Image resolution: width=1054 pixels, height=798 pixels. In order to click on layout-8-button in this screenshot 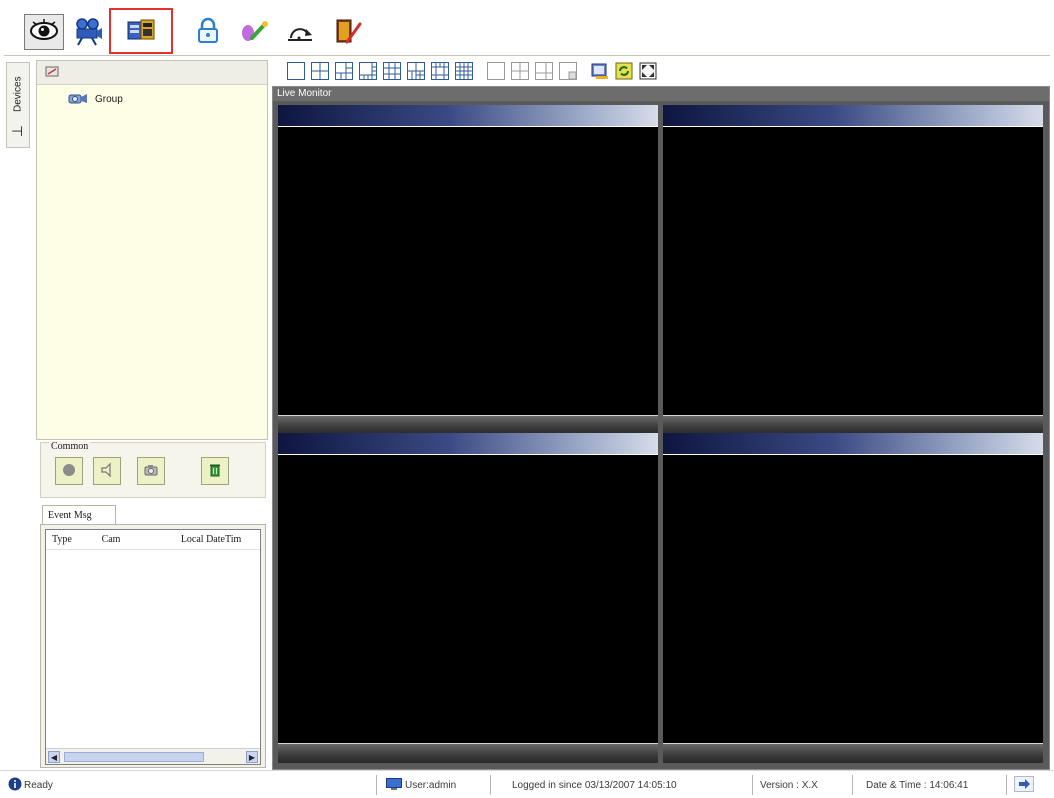, I will do `click(368, 71)`.